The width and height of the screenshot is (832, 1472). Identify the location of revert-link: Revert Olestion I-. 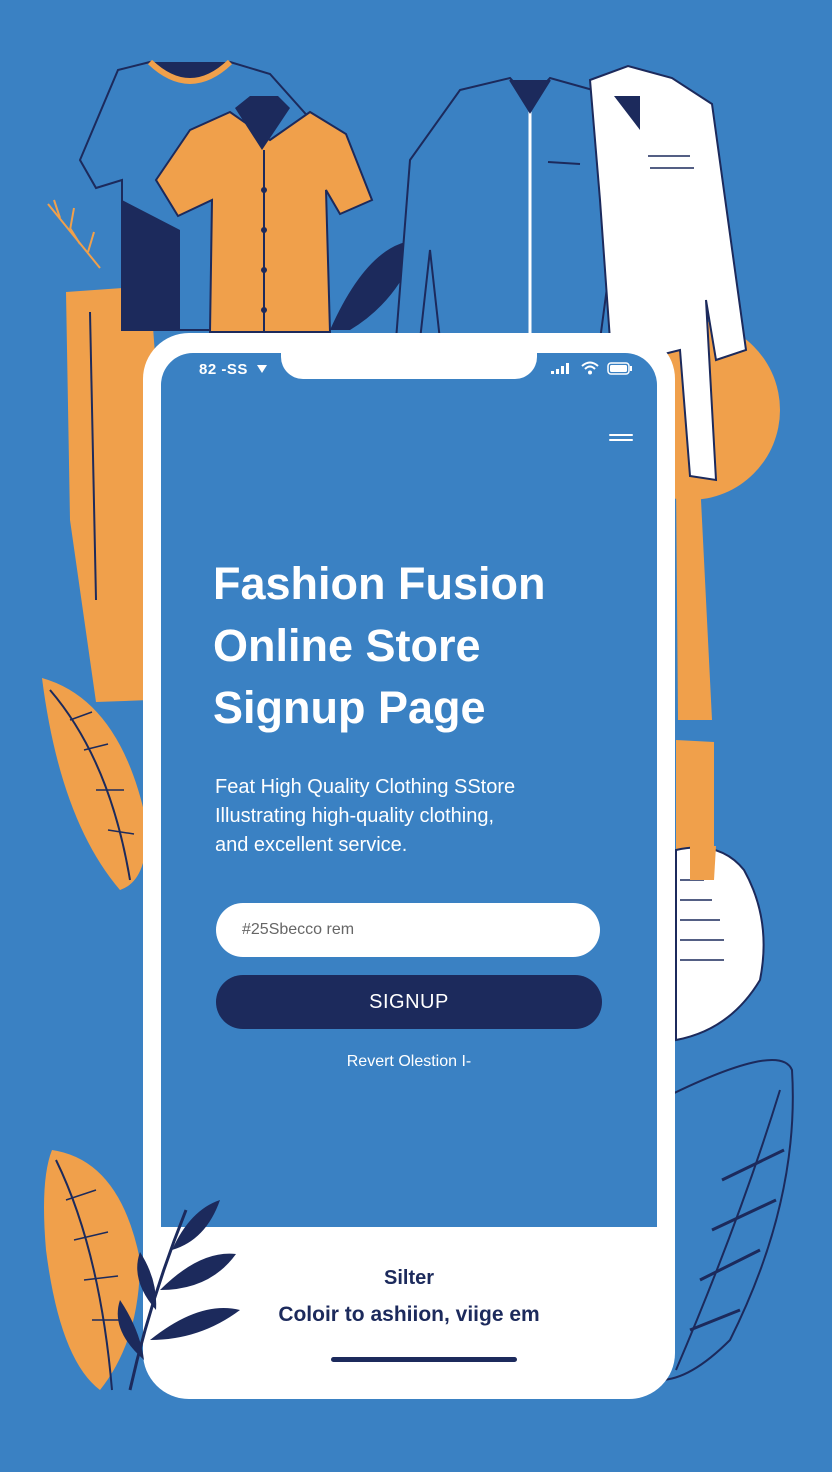
(409, 1062).